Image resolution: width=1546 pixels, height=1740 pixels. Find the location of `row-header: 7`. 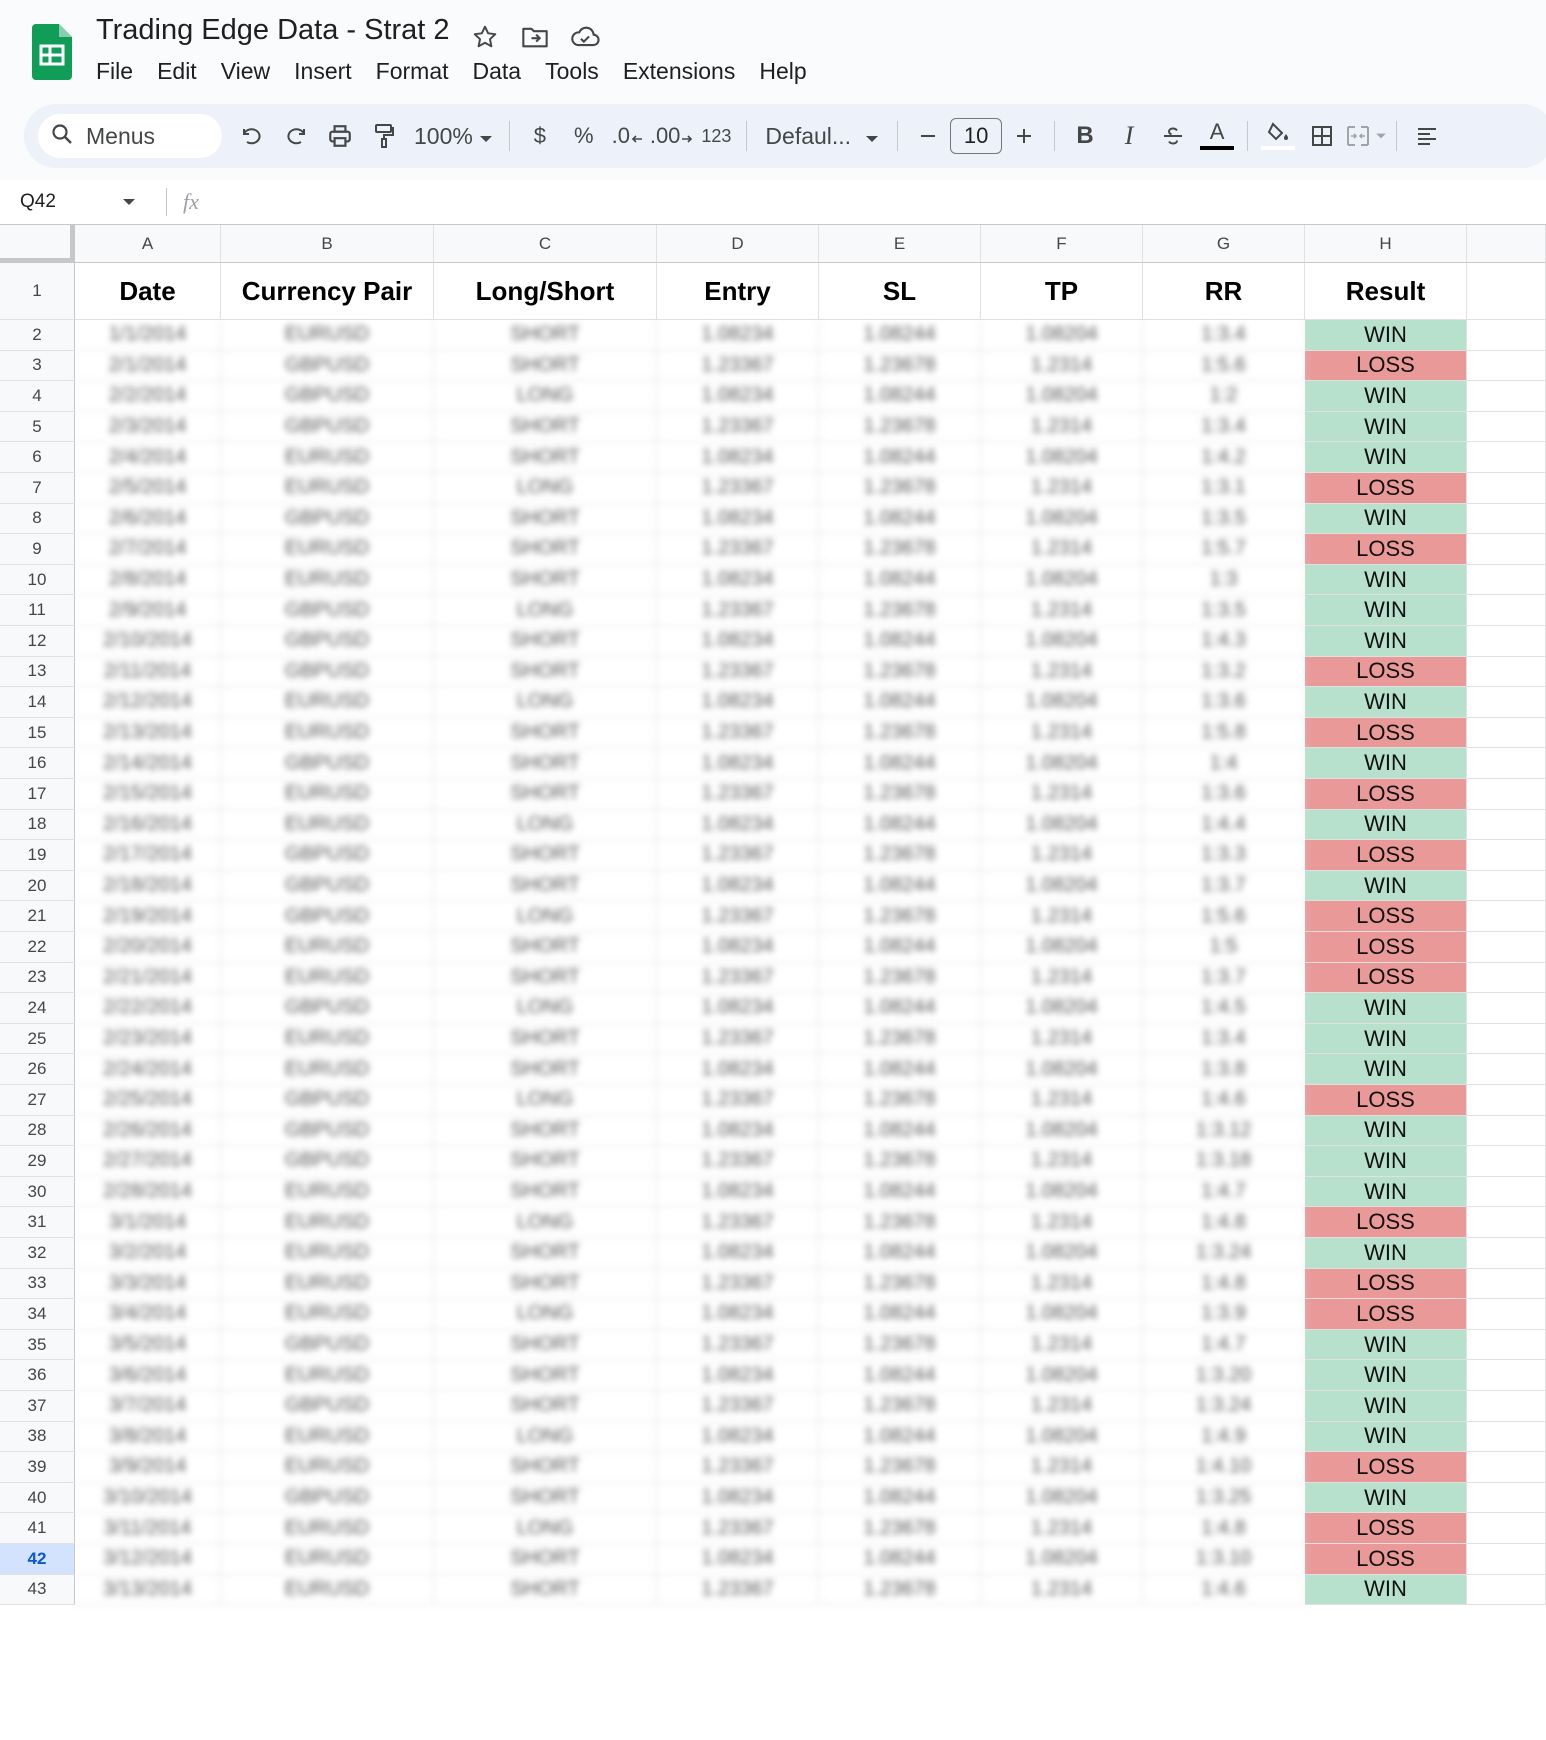

row-header: 7 is located at coordinates (37, 488).